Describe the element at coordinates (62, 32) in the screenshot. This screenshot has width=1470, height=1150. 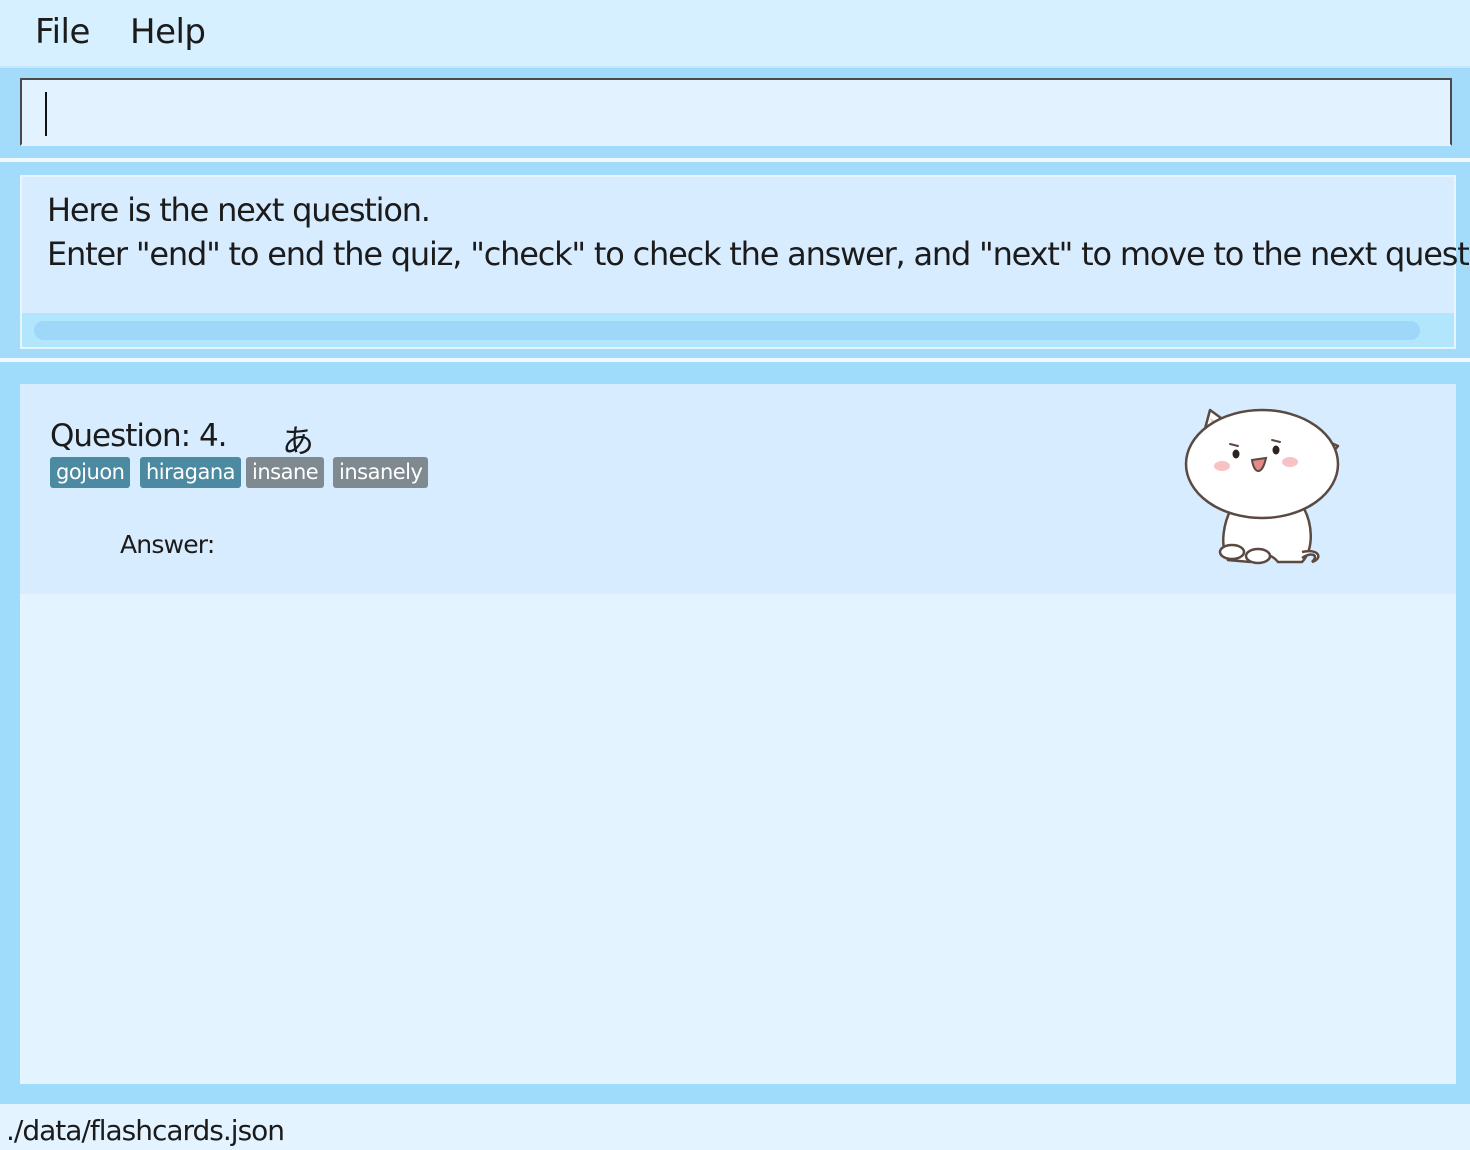
I see `menu-file: File` at that location.